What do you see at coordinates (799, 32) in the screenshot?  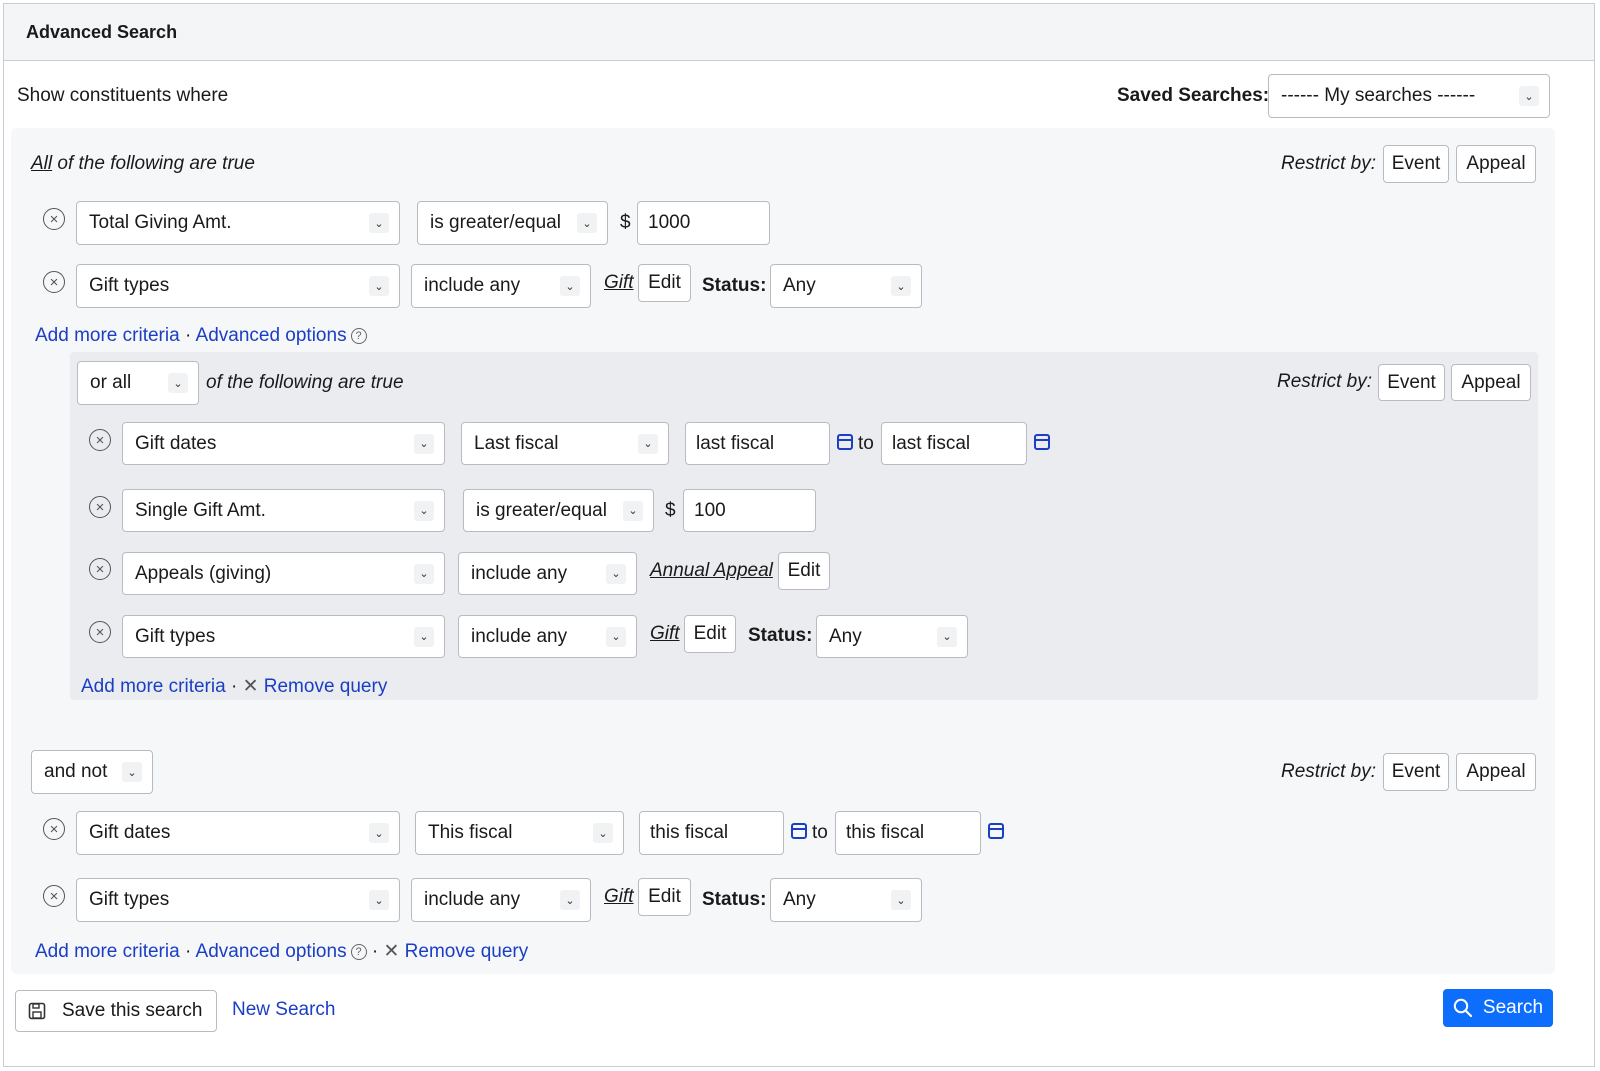 I see `panel-header: Advanced Search` at bounding box center [799, 32].